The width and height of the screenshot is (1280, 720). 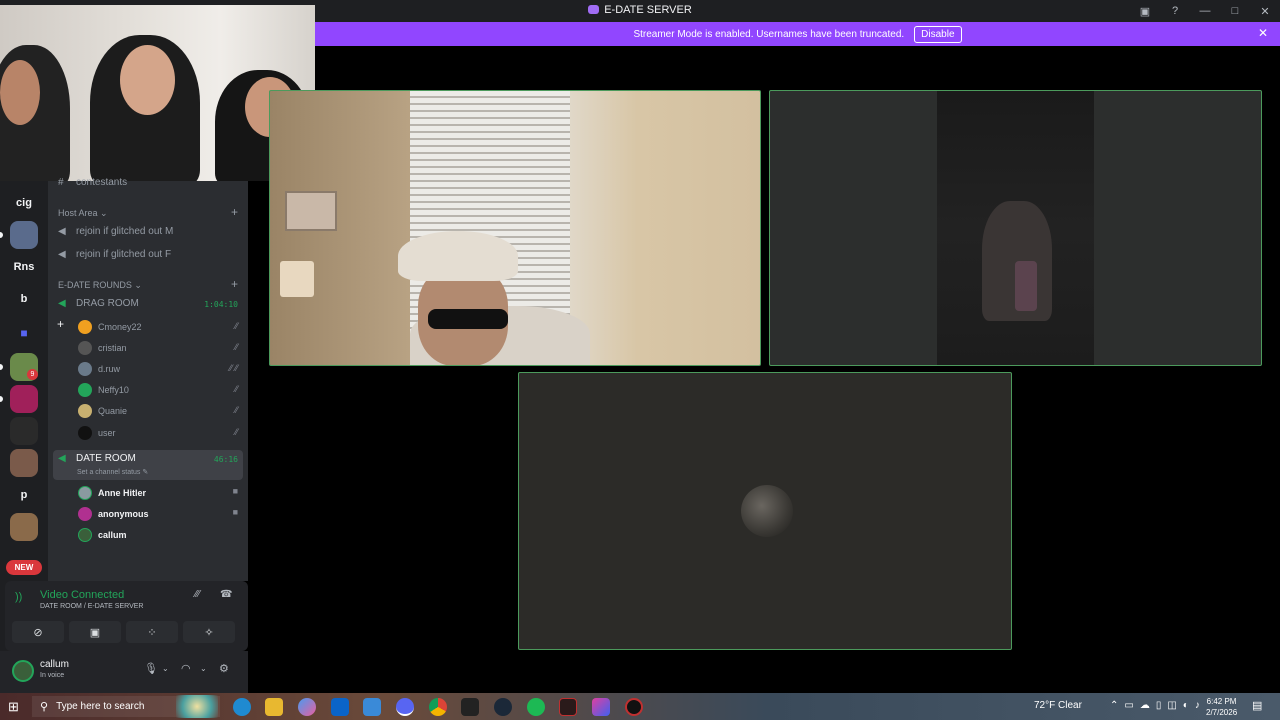 I want to click on category-e-date-rounds: E-DATE ROUNDS ⌄, so click(x=100, y=285).